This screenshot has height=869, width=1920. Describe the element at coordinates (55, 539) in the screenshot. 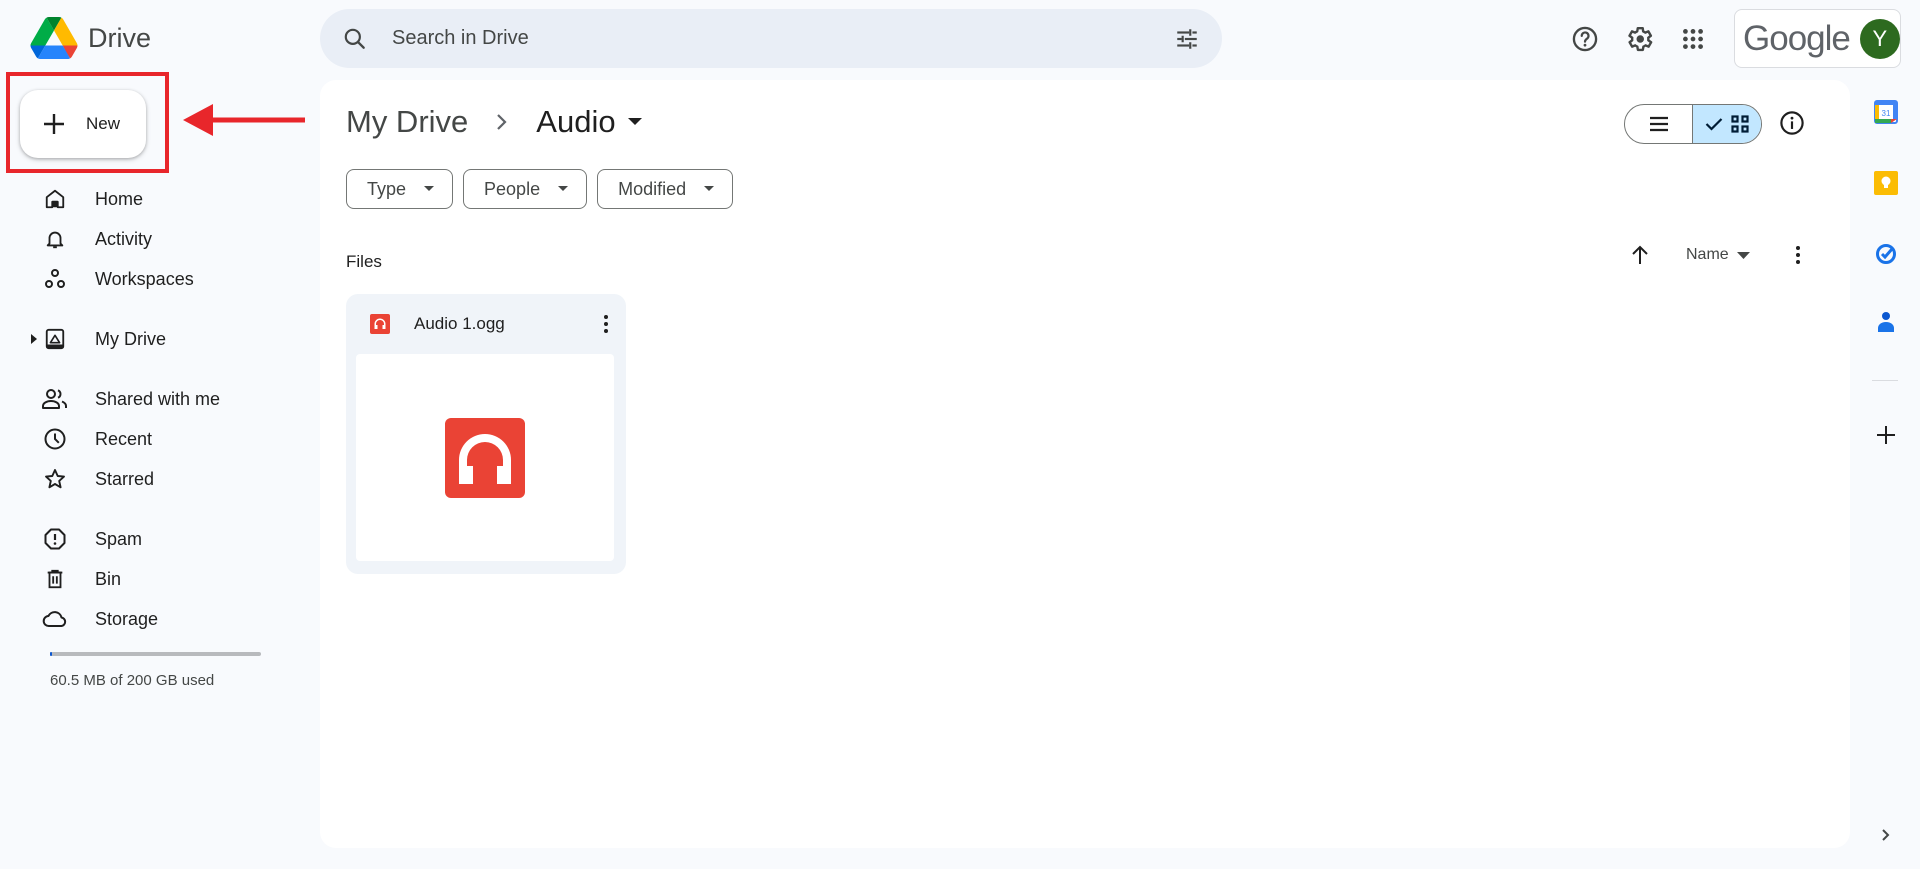

I see `spam-icon` at that location.